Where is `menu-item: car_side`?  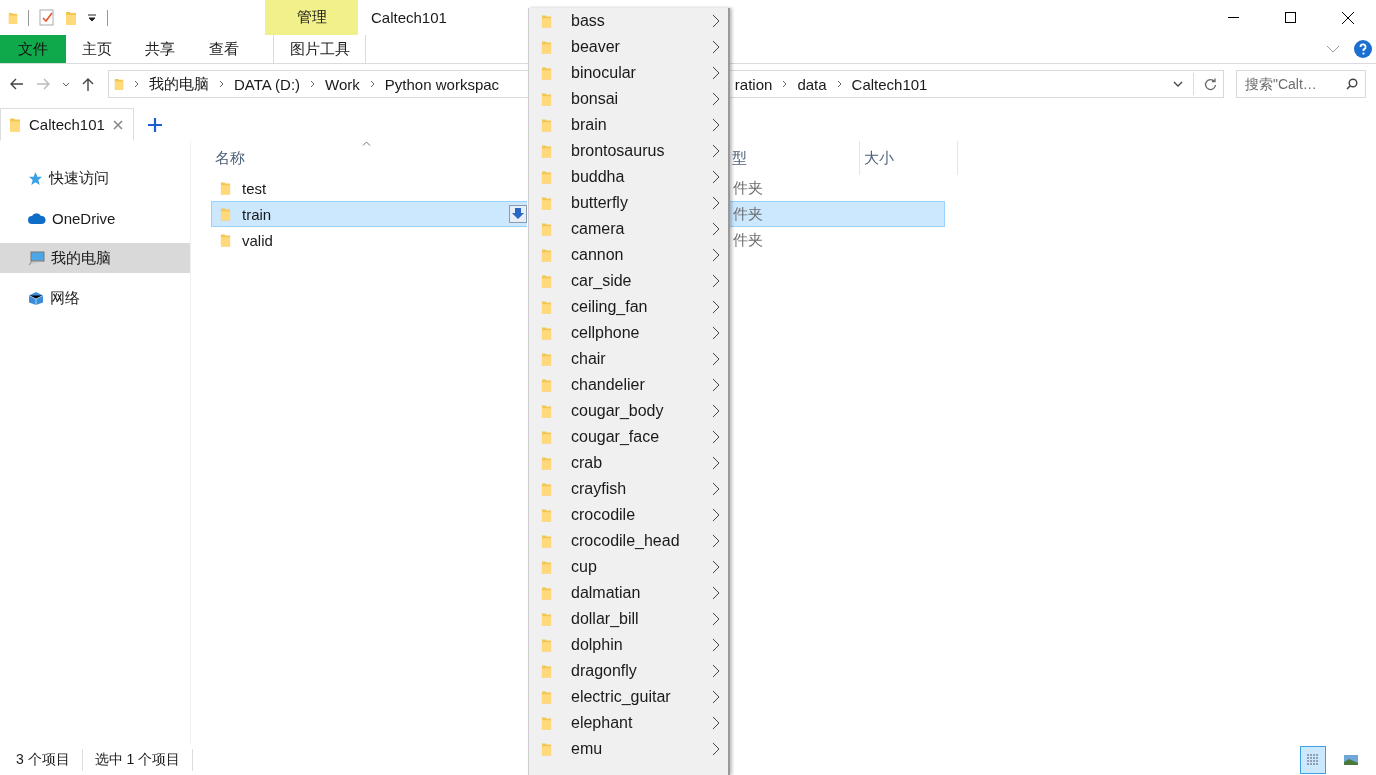
menu-item: car_side is located at coordinates (628, 281).